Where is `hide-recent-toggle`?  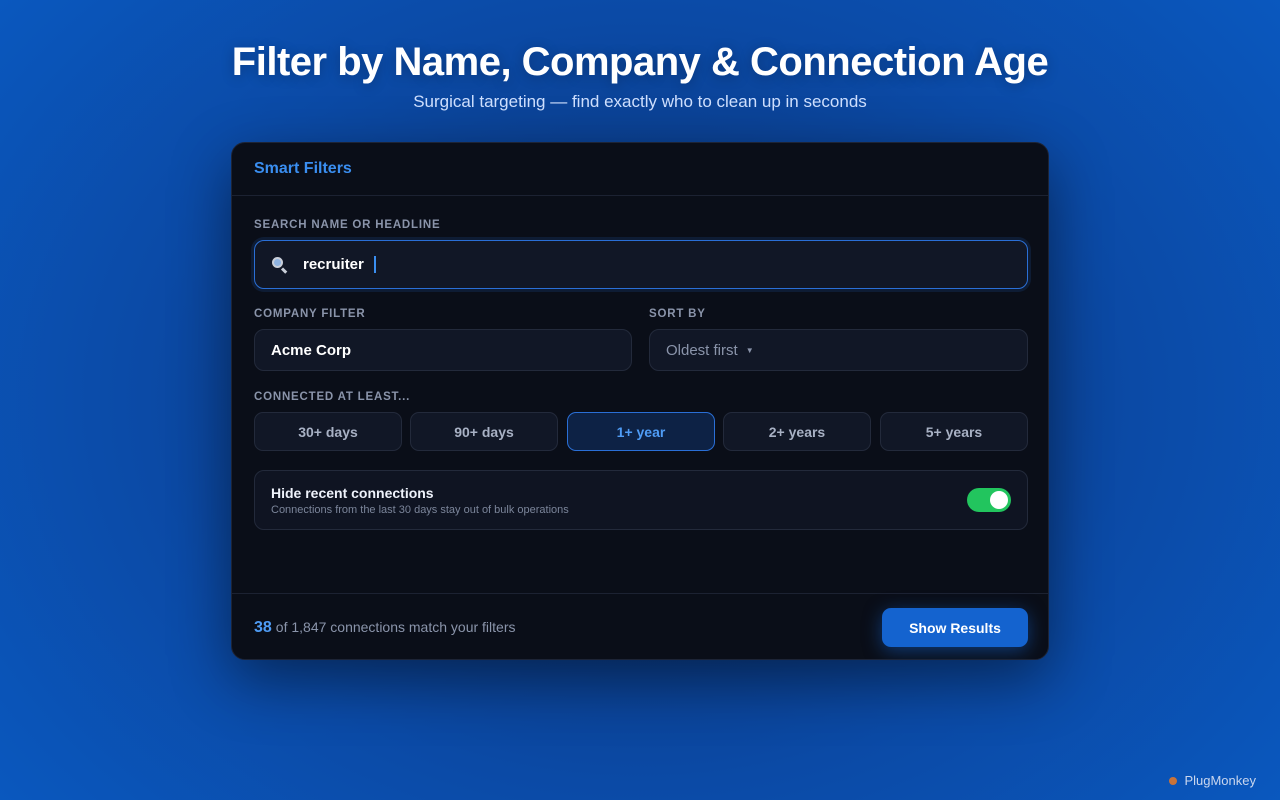
hide-recent-toggle is located at coordinates (989, 500).